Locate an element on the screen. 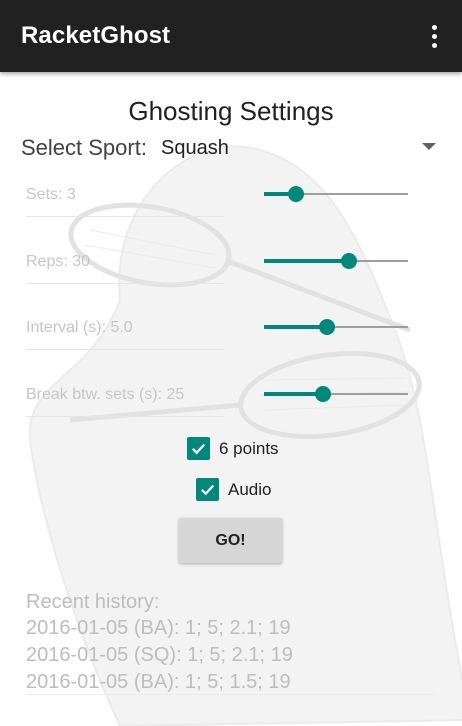 The image size is (462, 726). history-entry: 2016-01-05 (SQ): 1; 5; 2.1; 19 is located at coordinates (159, 655).